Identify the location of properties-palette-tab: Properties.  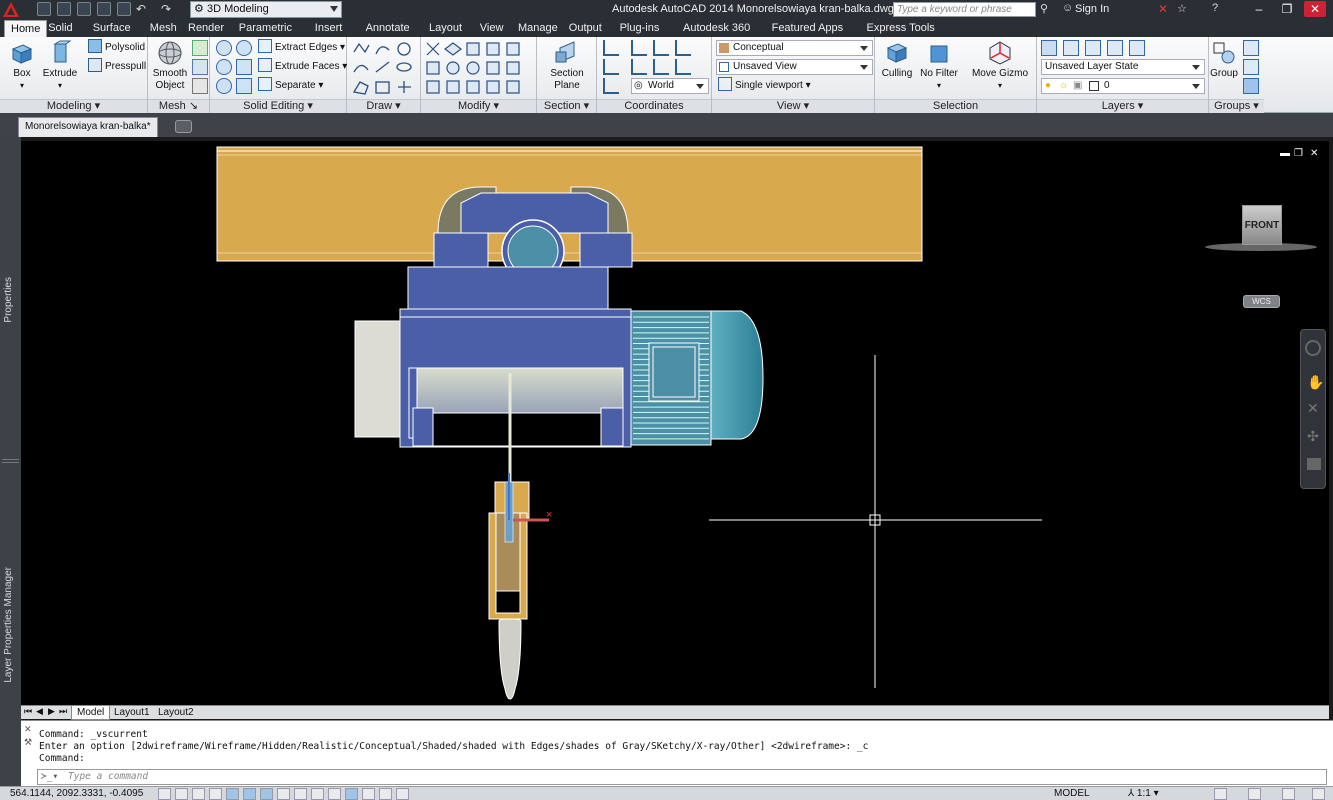
(8, 300).